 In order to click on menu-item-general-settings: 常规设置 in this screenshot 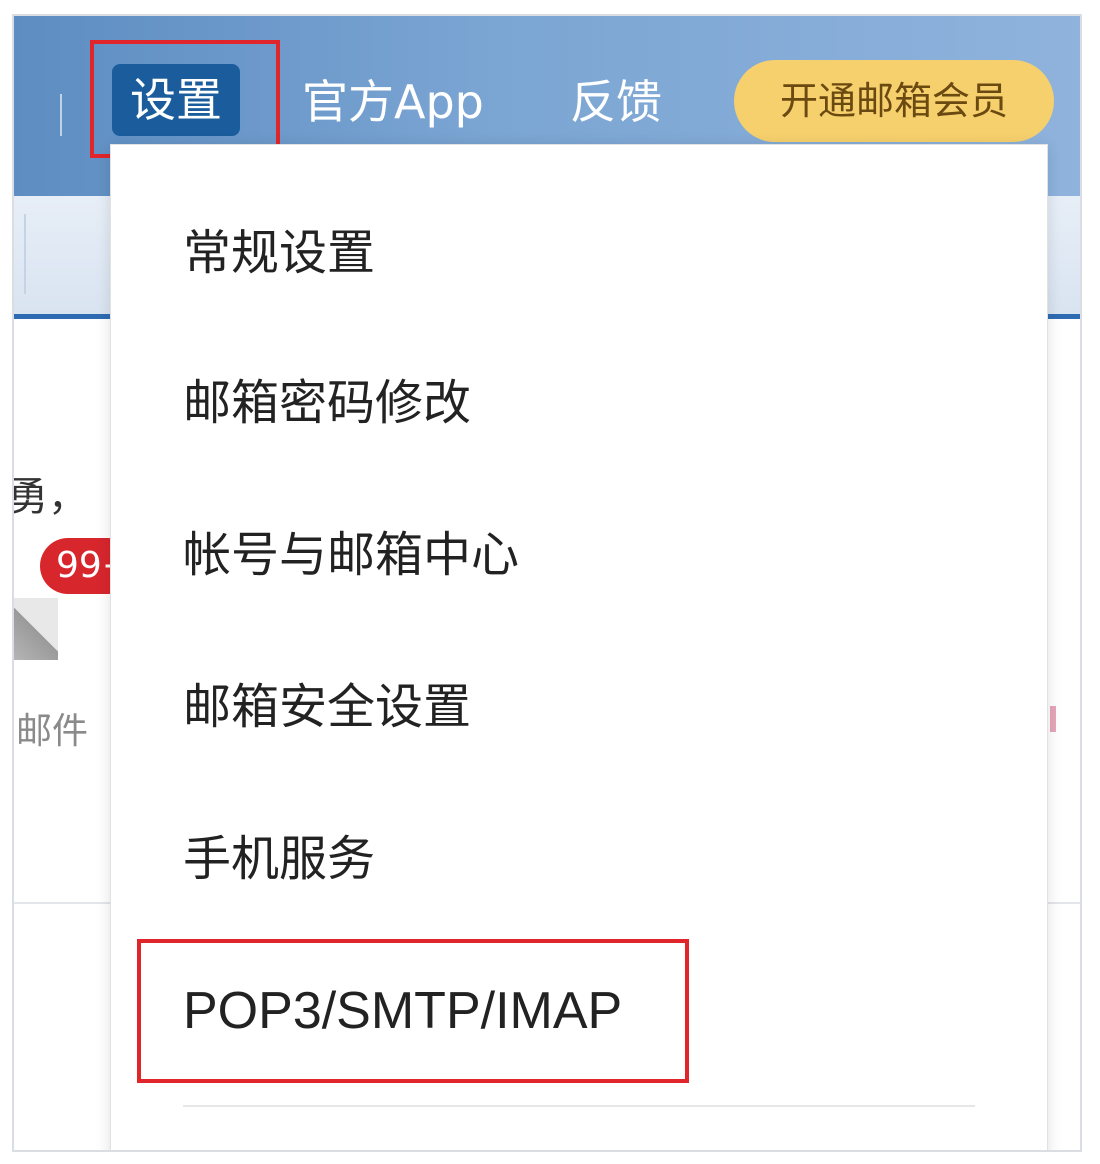, I will do `click(279, 253)`.